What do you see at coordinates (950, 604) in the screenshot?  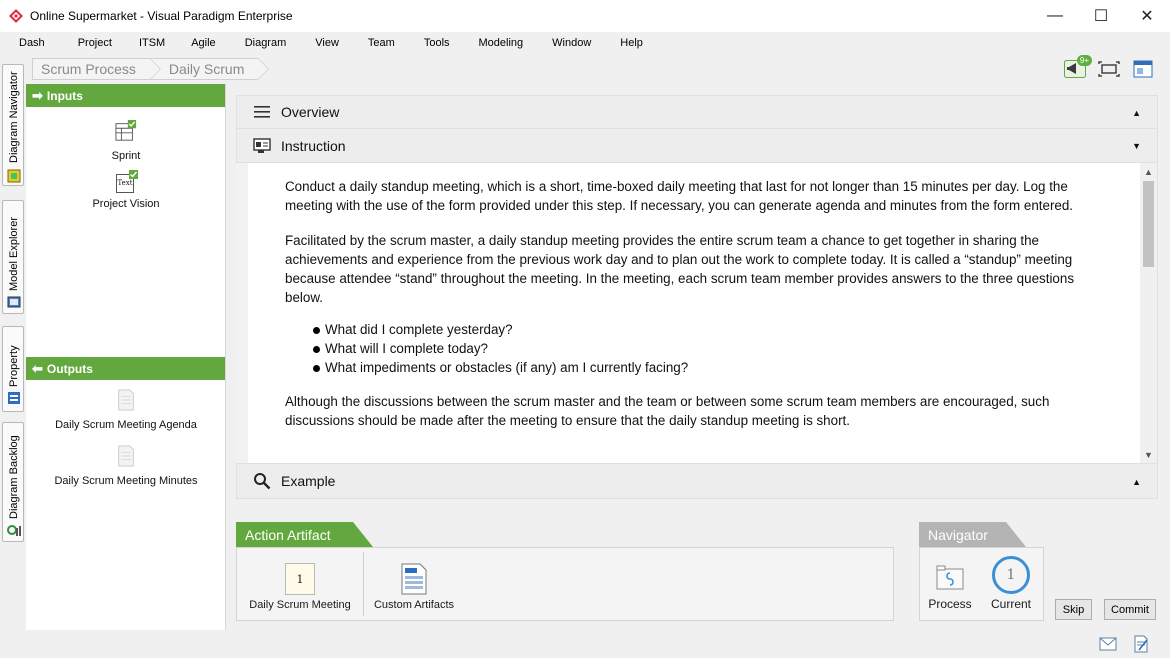 I see `process-label: Process` at bounding box center [950, 604].